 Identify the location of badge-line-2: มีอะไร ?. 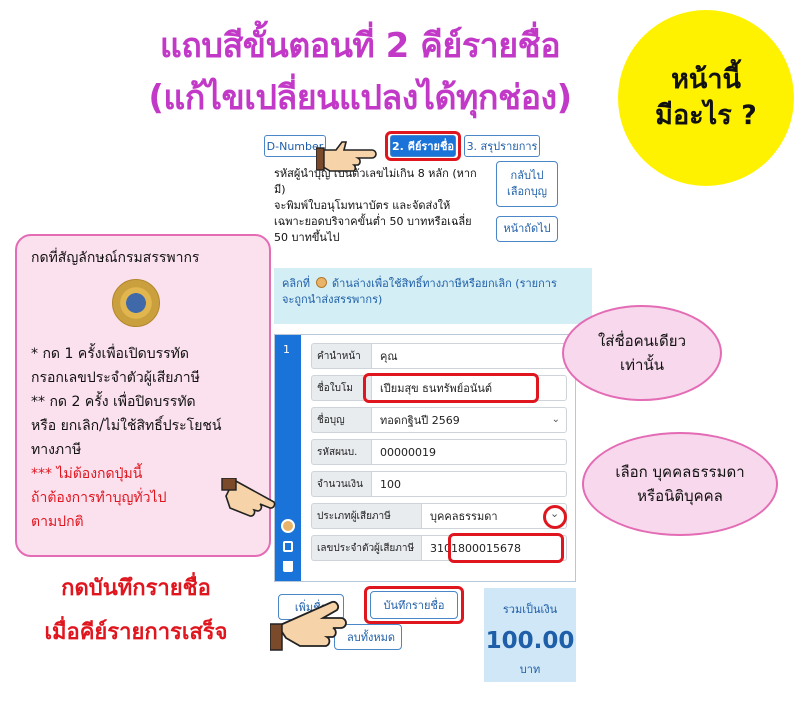
(706, 115).